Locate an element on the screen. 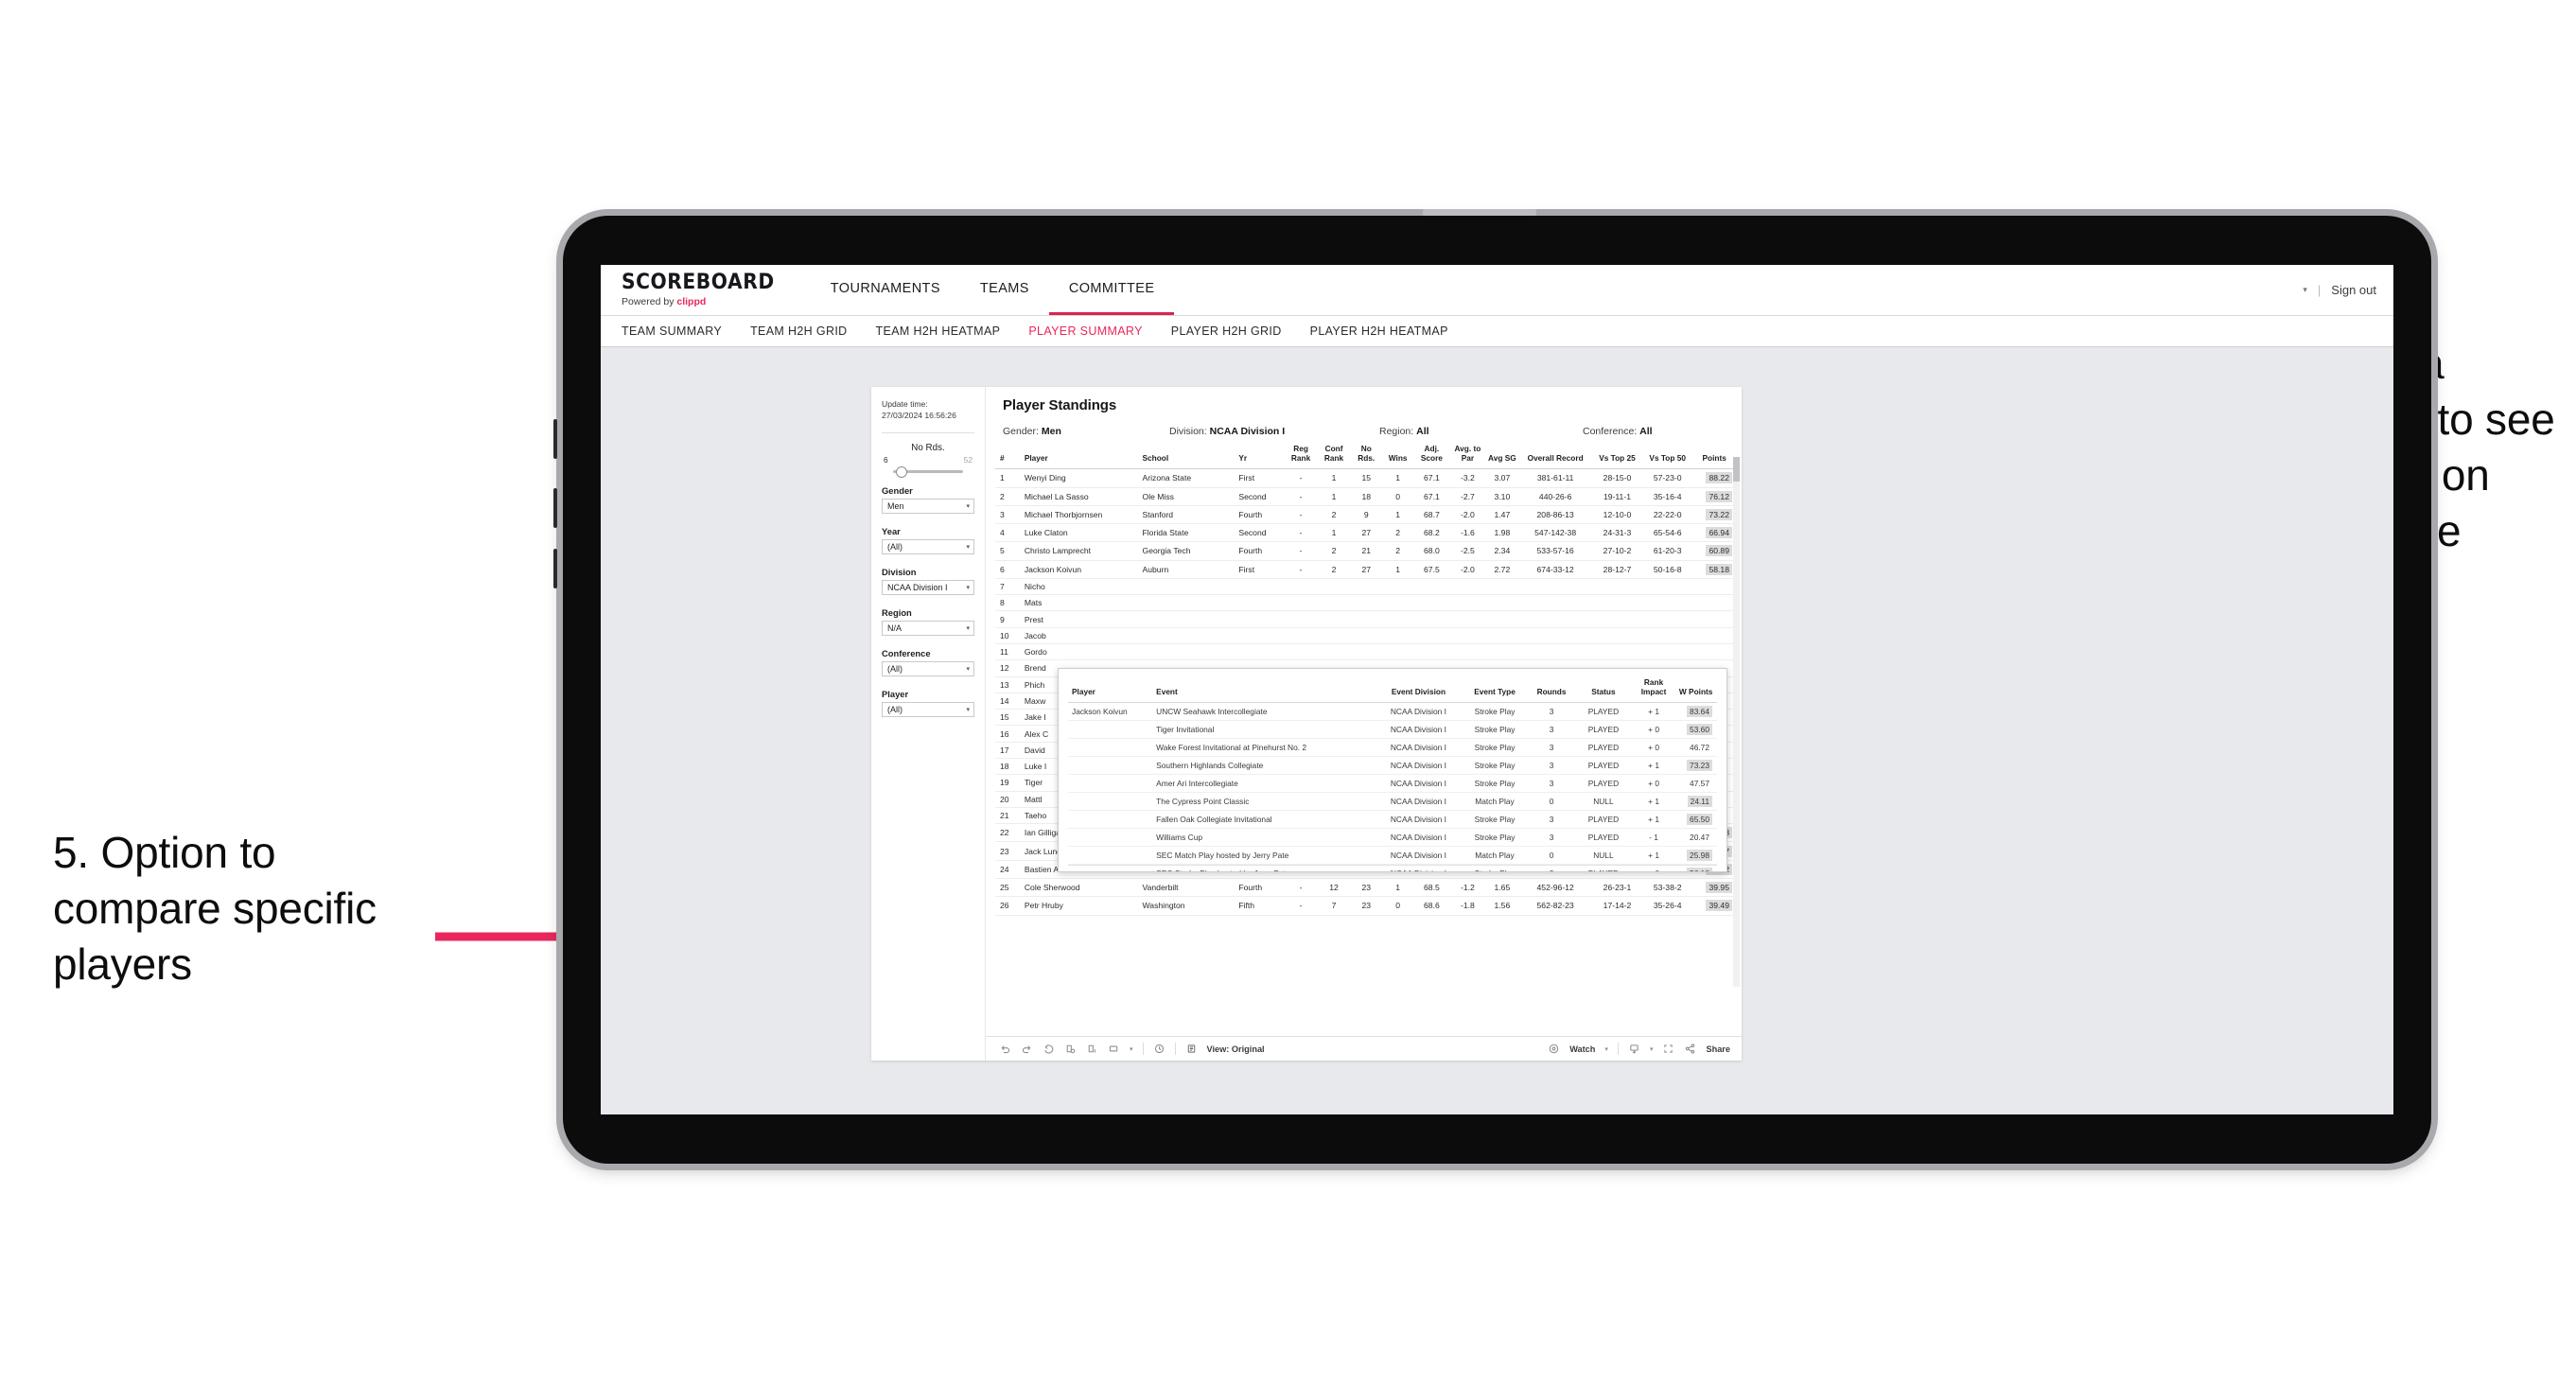 The width and height of the screenshot is (2576, 1386). points-cell: 76.12 is located at coordinates (1714, 497).